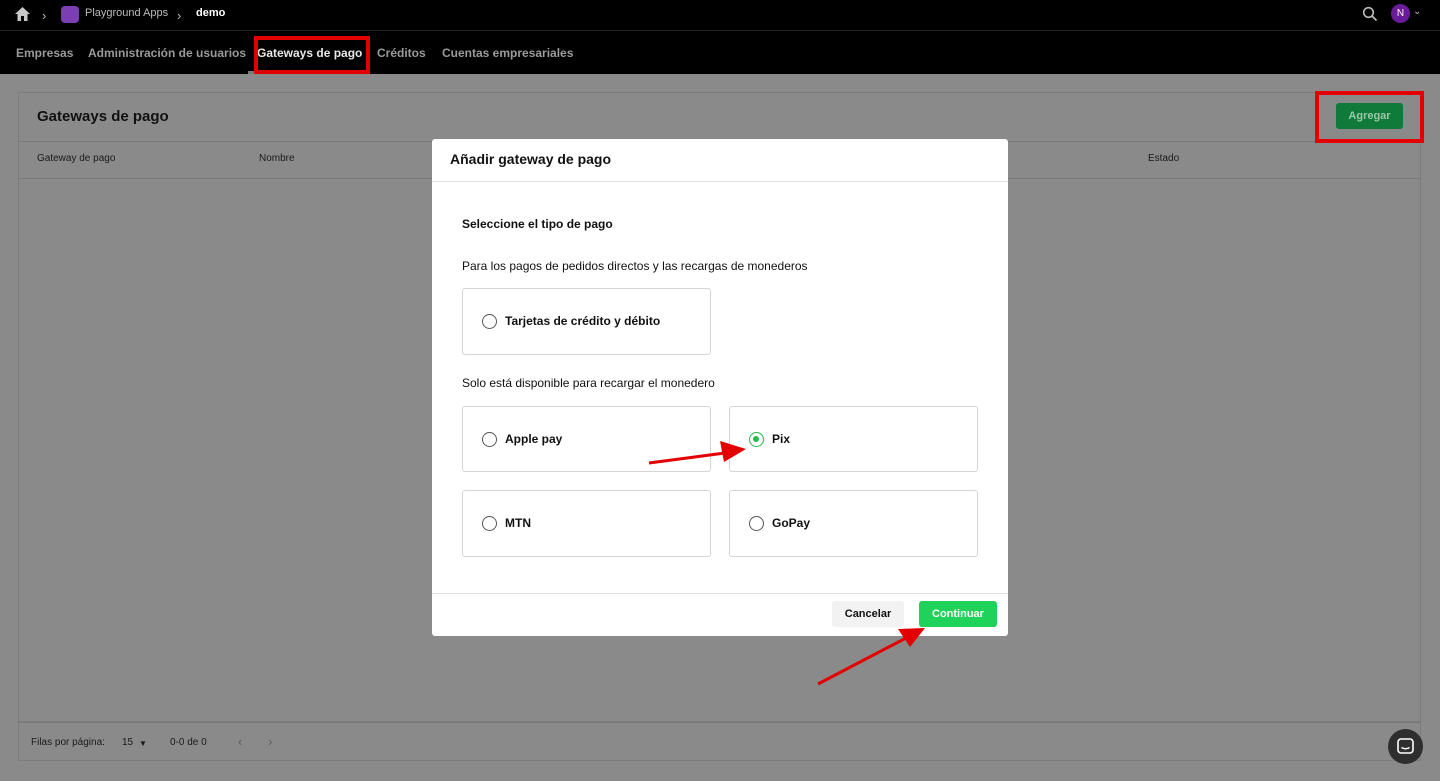  Describe the element at coordinates (1369, 117) in the screenshot. I see `highlight-box-add-button` at that location.